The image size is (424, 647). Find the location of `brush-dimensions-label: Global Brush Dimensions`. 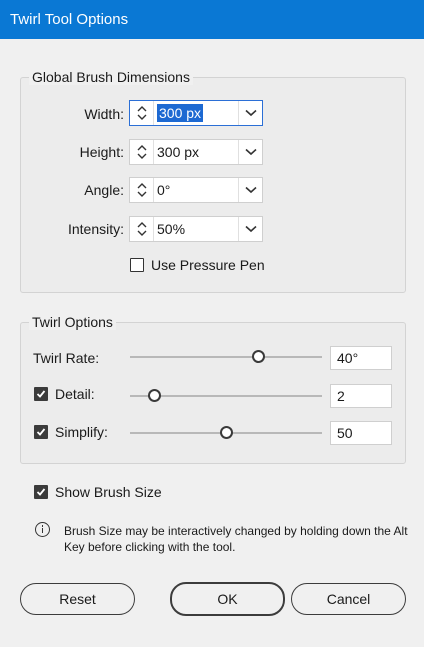

brush-dimensions-label: Global Brush Dimensions is located at coordinates (111, 77).